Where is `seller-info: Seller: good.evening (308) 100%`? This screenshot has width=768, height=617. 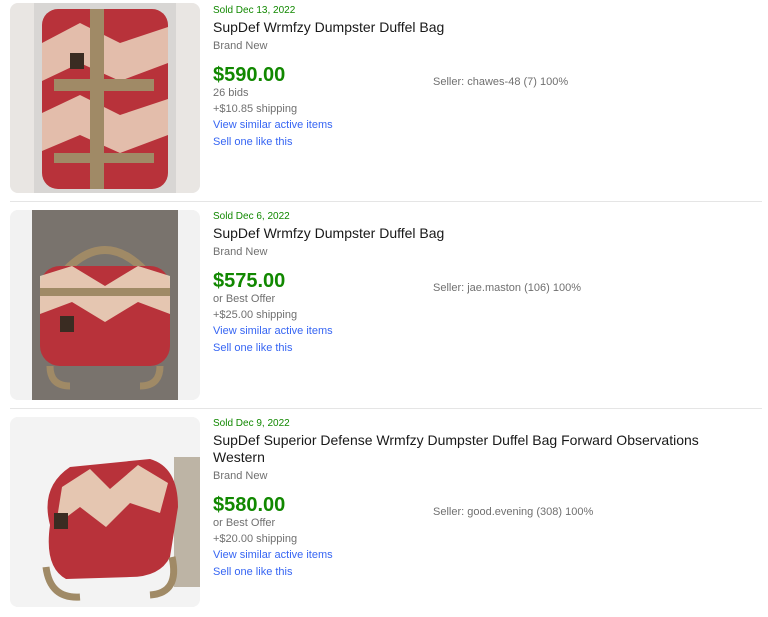
seller-info: Seller: good.evening (308) 100% is located at coordinates (513, 512).